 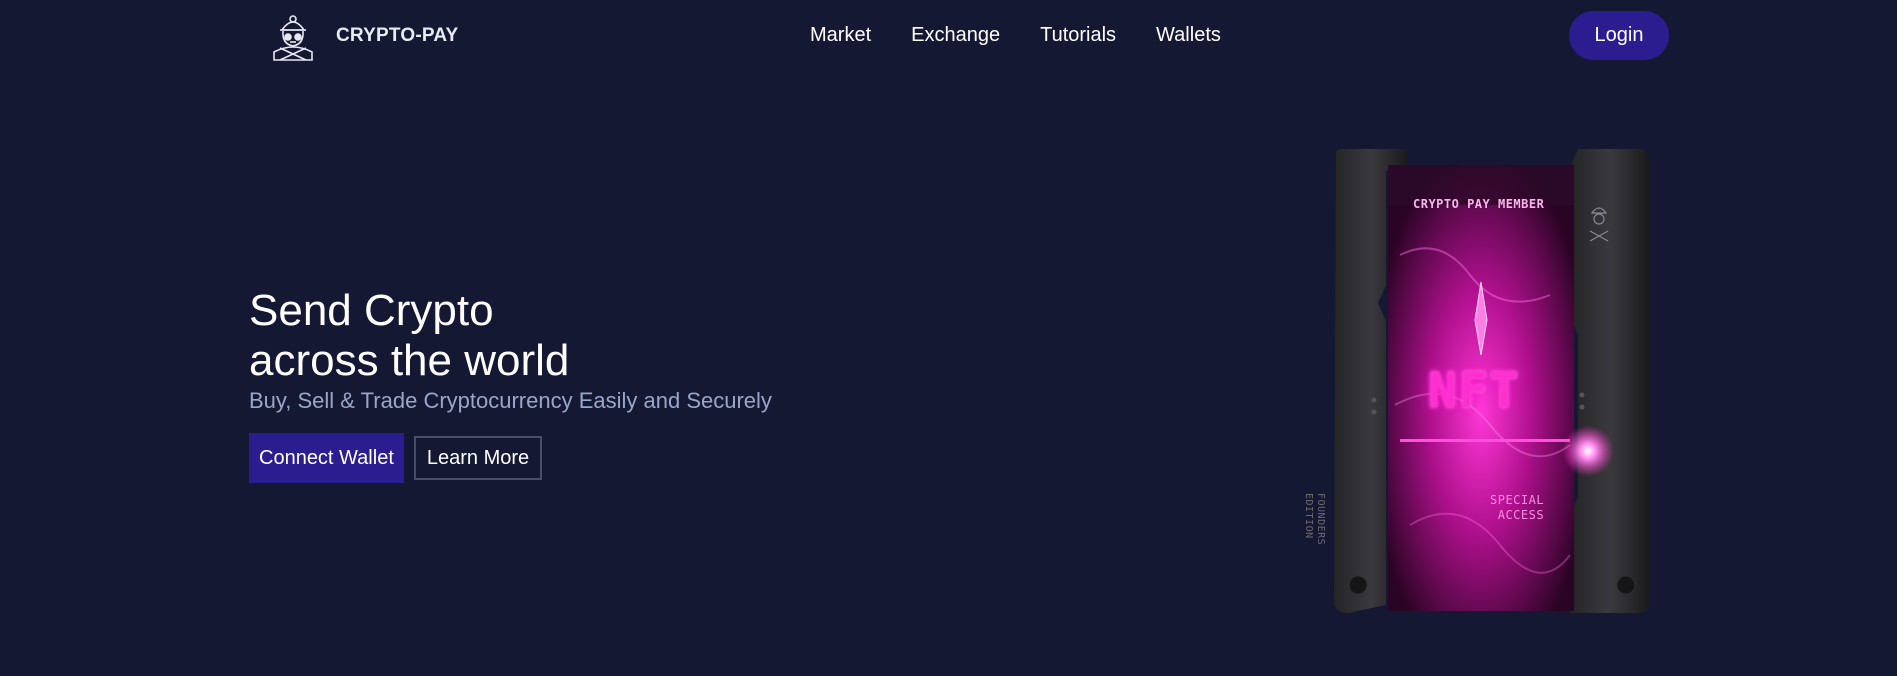 What do you see at coordinates (840, 35) in the screenshot?
I see `nav-market: Market` at bounding box center [840, 35].